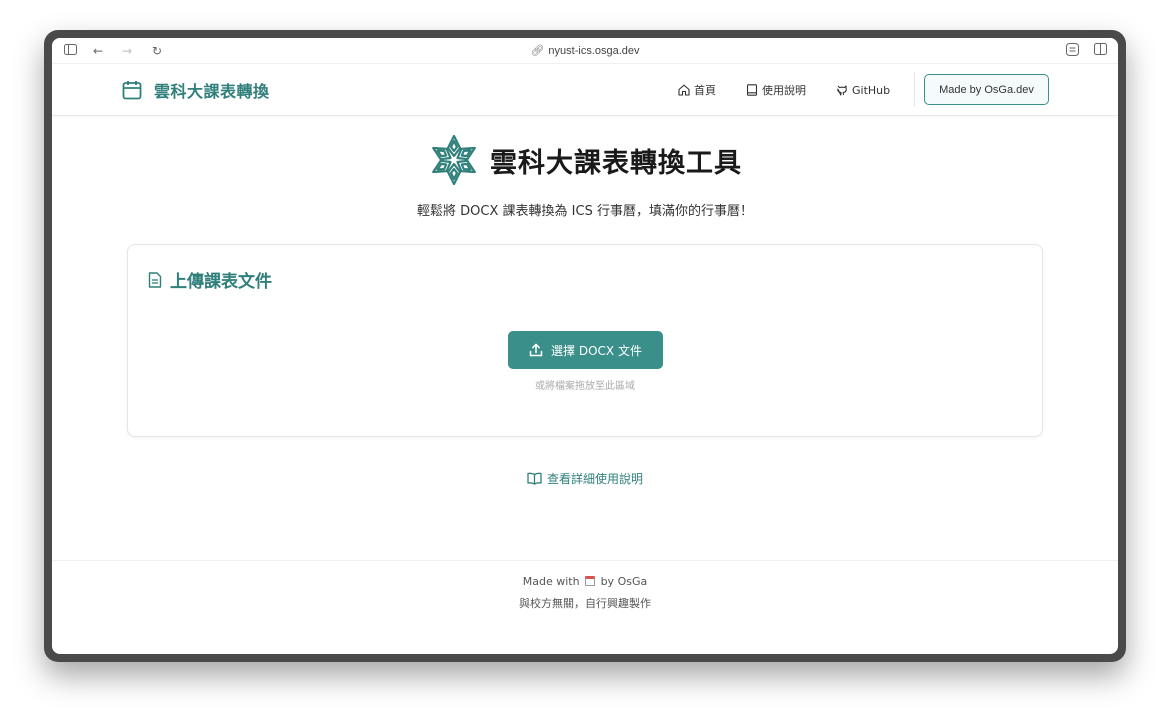 Image resolution: width=1170 pixels, height=720 pixels. What do you see at coordinates (594, 479) in the screenshot?
I see `detailed-guide-label: 查看詳細使用說明` at bounding box center [594, 479].